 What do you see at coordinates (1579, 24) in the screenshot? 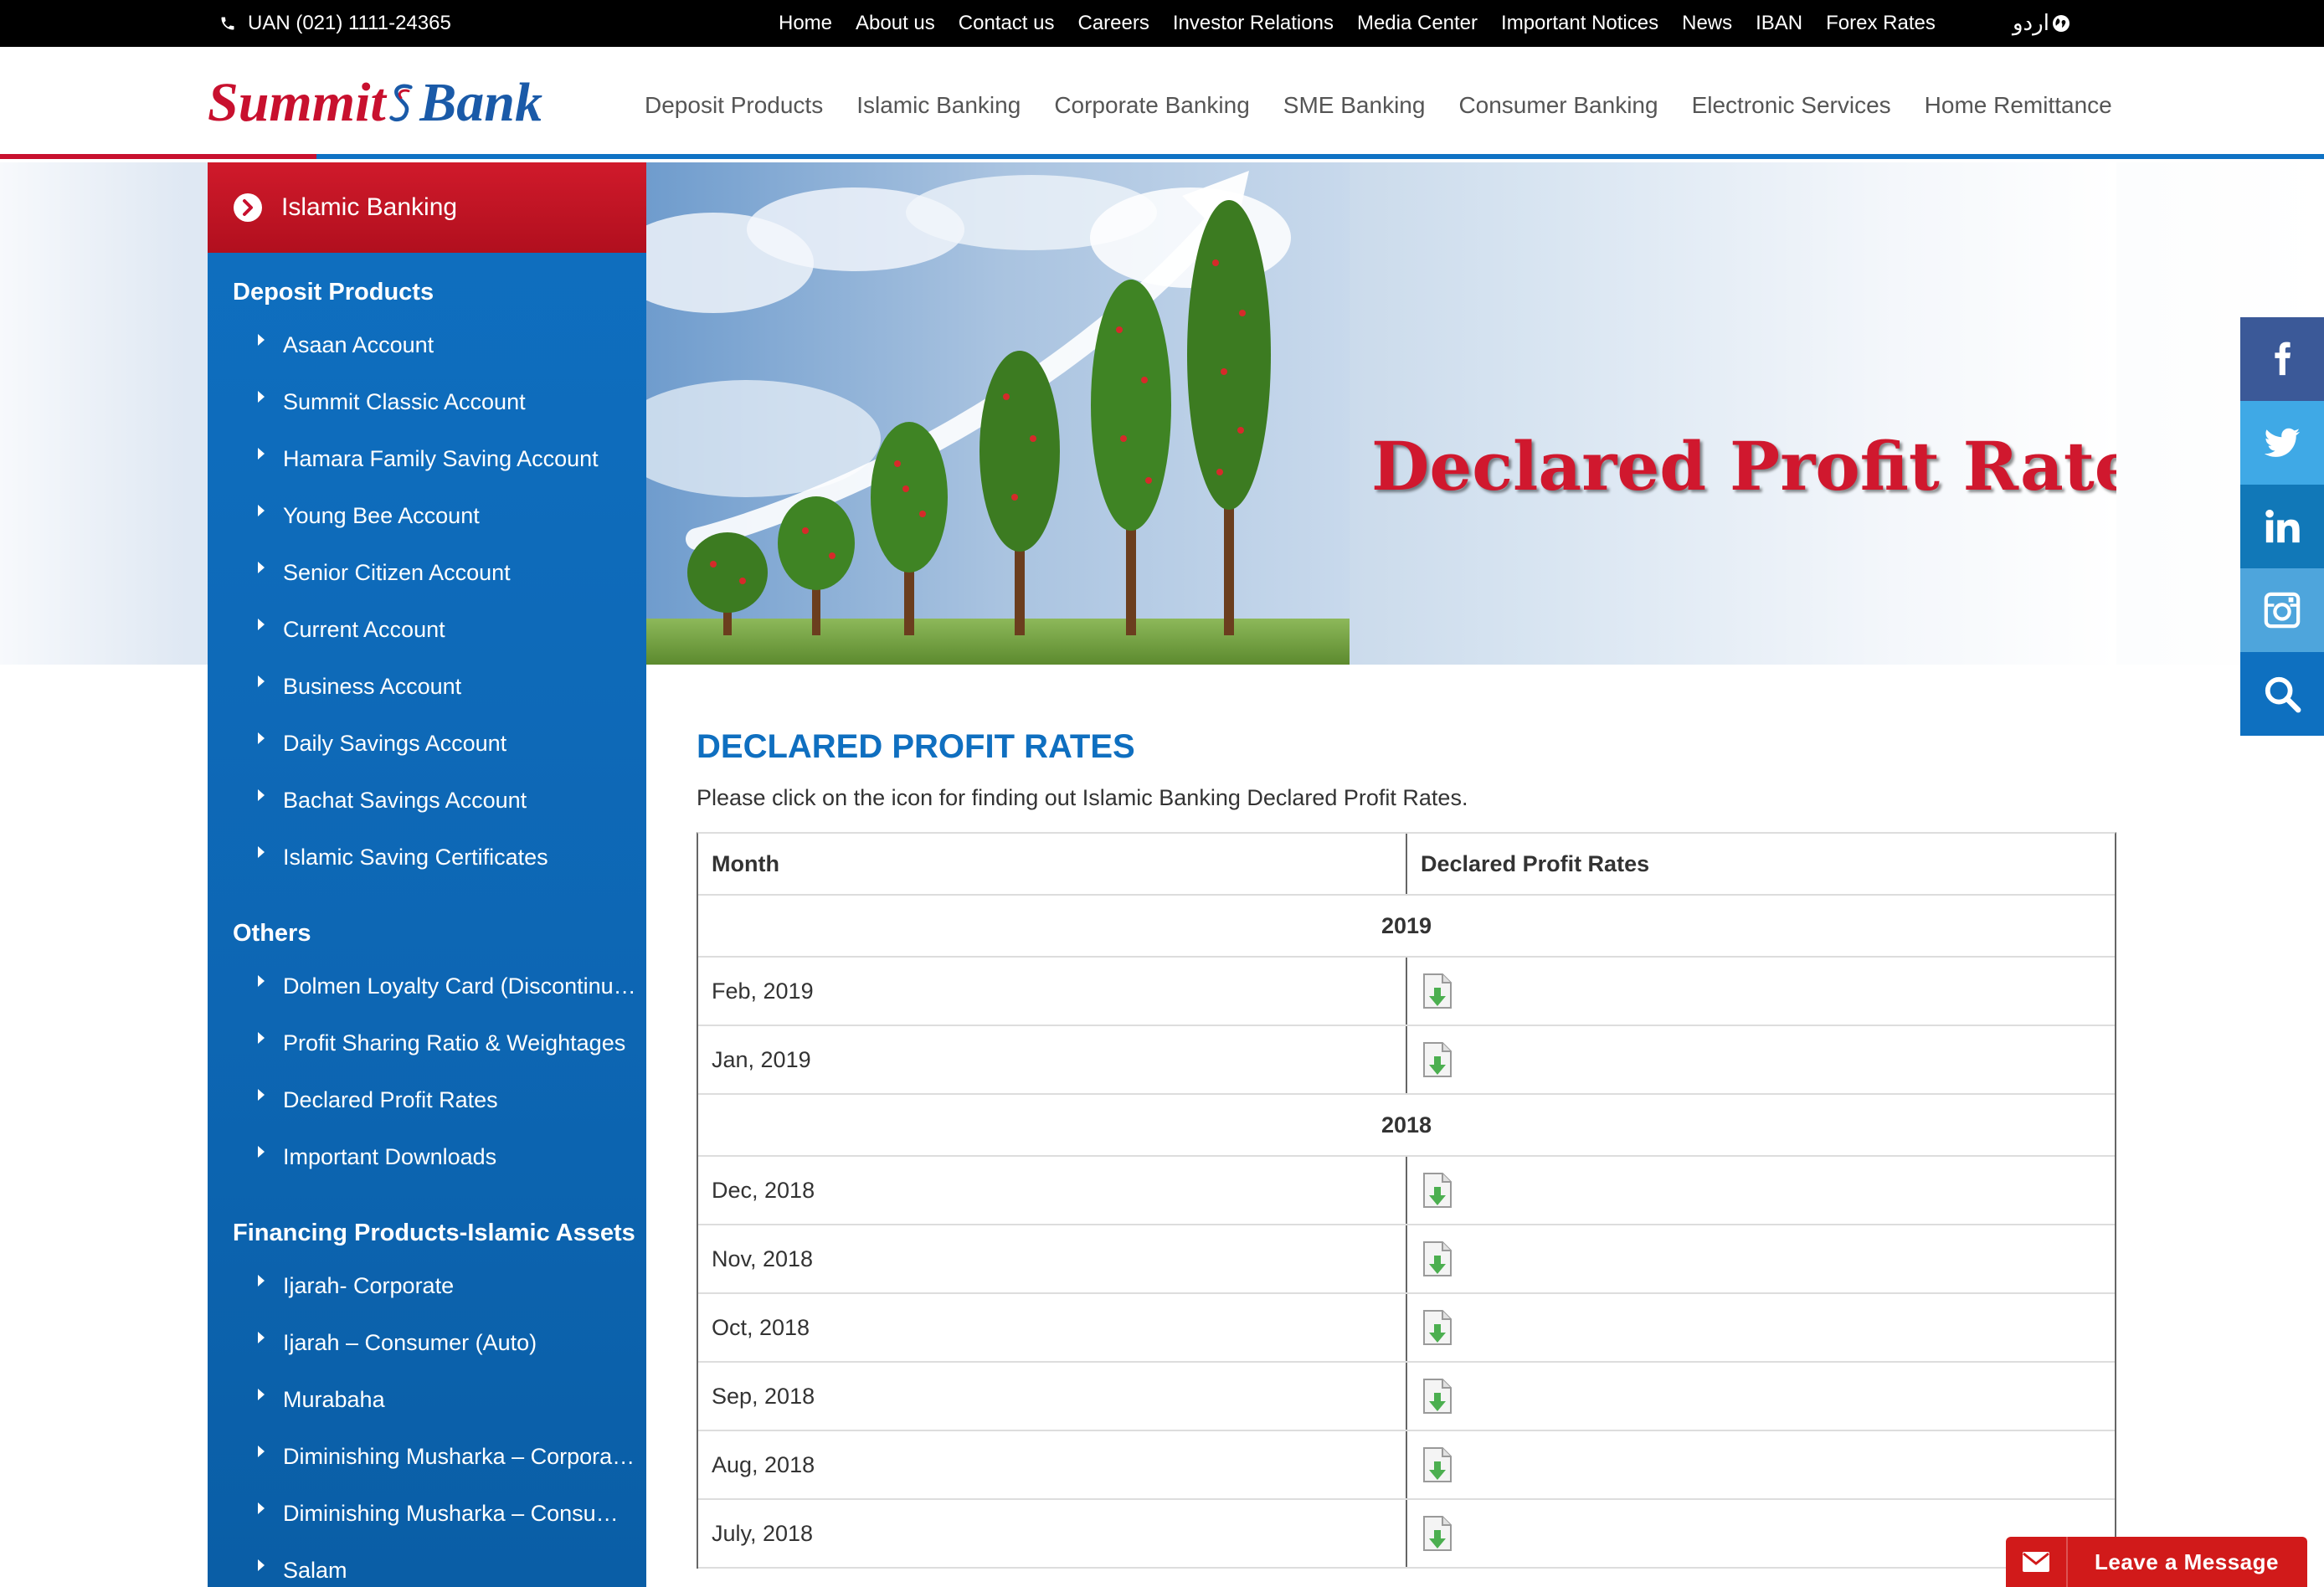
I see `toplink-important-notices: Important Notices` at bounding box center [1579, 24].